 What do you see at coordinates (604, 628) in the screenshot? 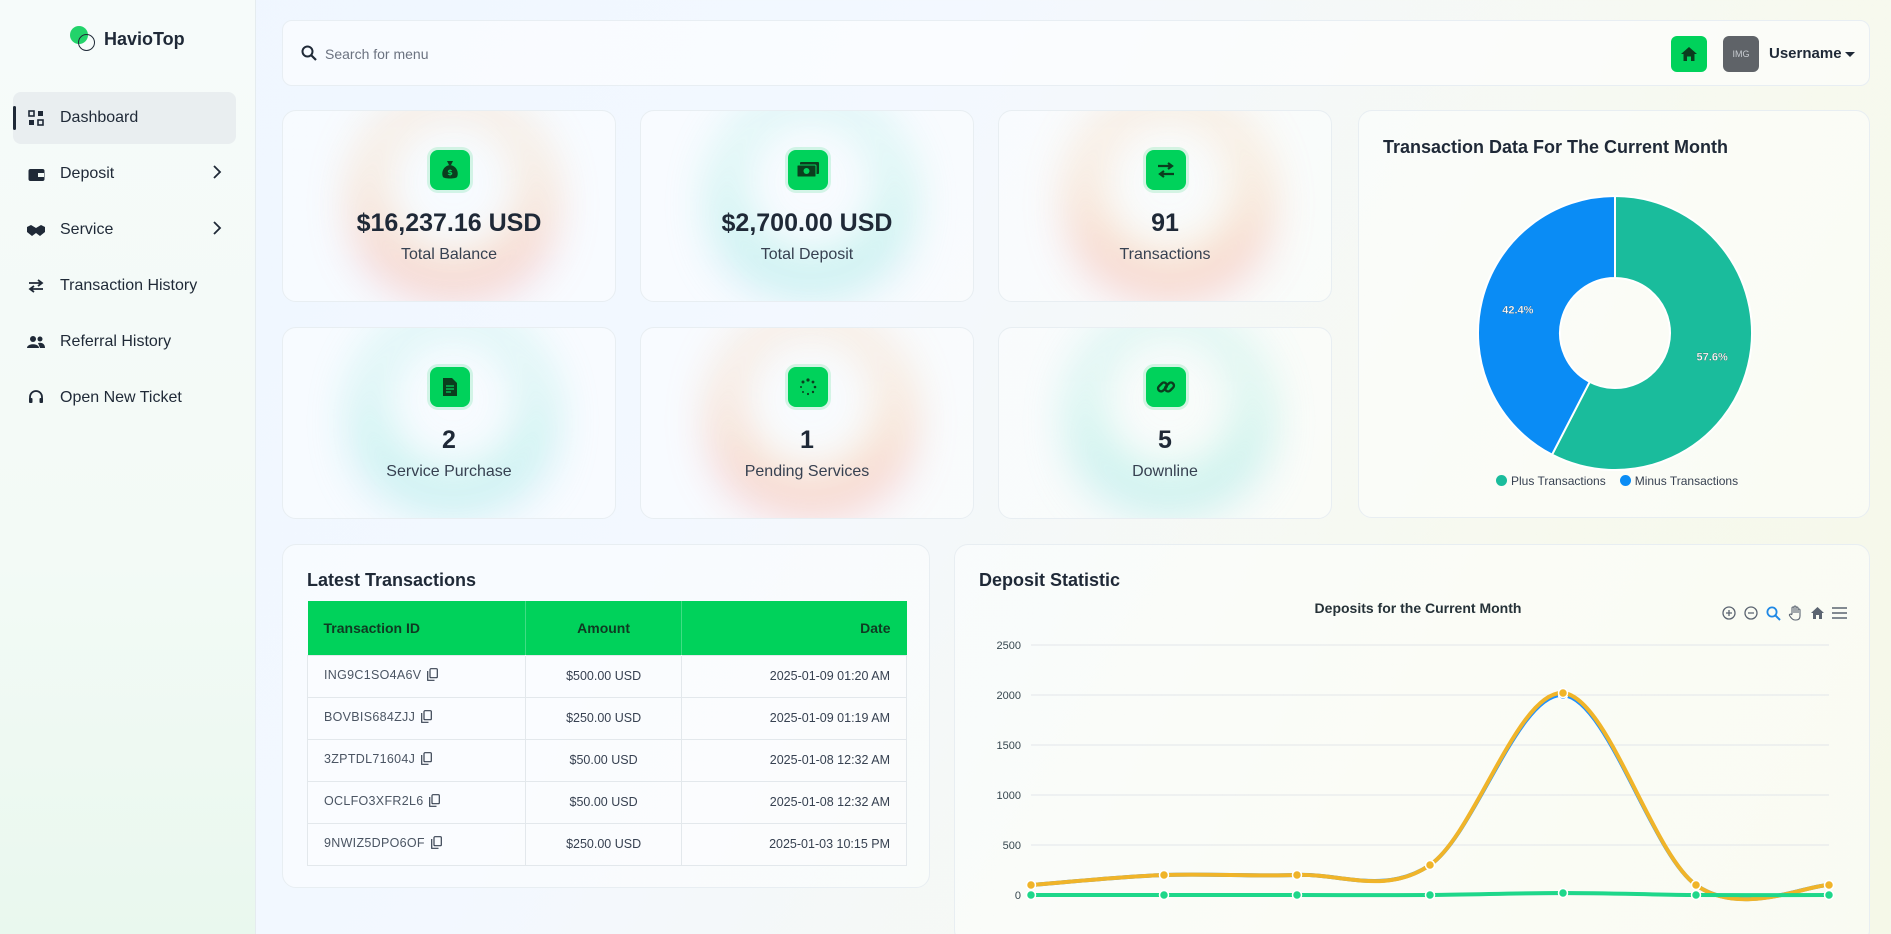
I see `column-header-amount: Amount` at bounding box center [604, 628].